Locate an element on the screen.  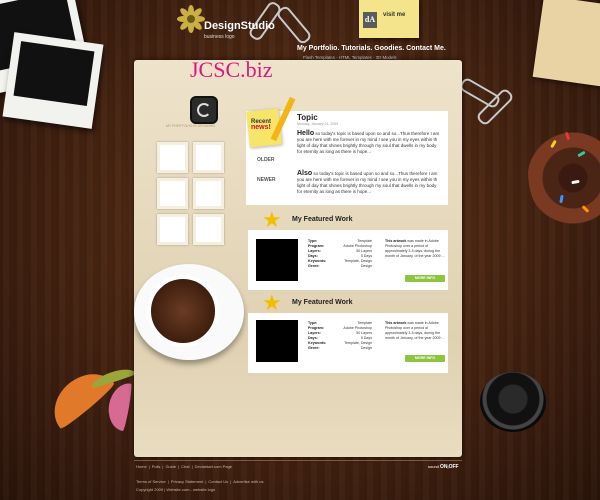
flower-logo-icon is located at coordinates (191, 19).